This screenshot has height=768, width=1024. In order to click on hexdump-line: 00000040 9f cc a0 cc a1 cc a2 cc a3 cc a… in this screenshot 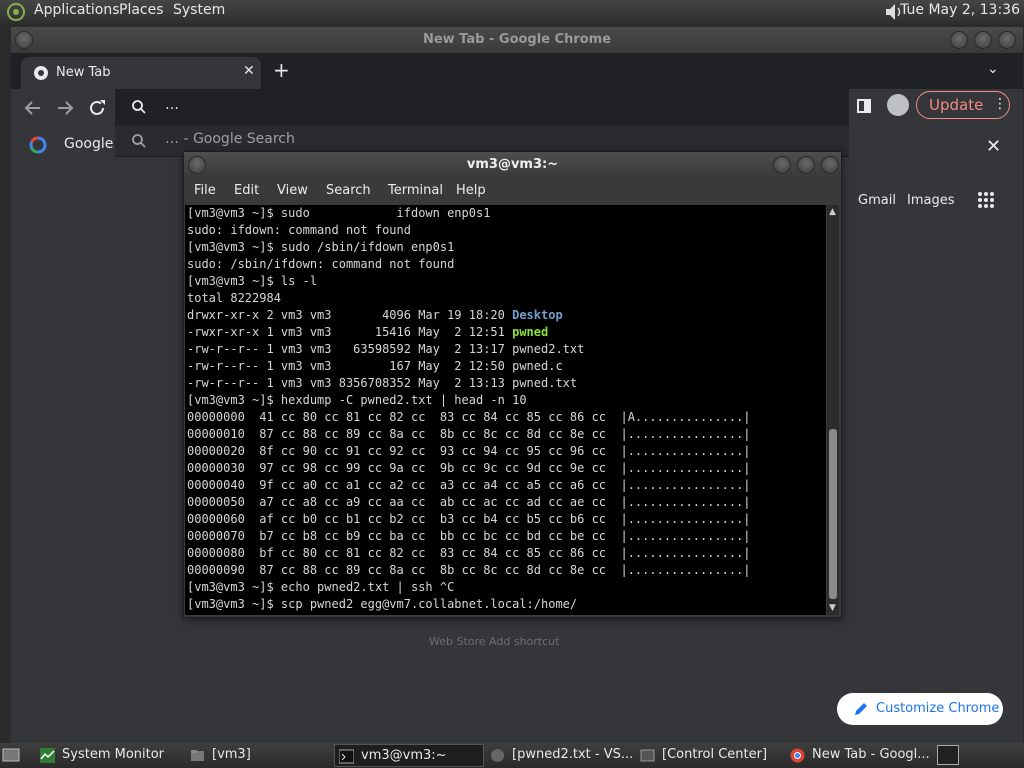, I will do `click(469, 485)`.